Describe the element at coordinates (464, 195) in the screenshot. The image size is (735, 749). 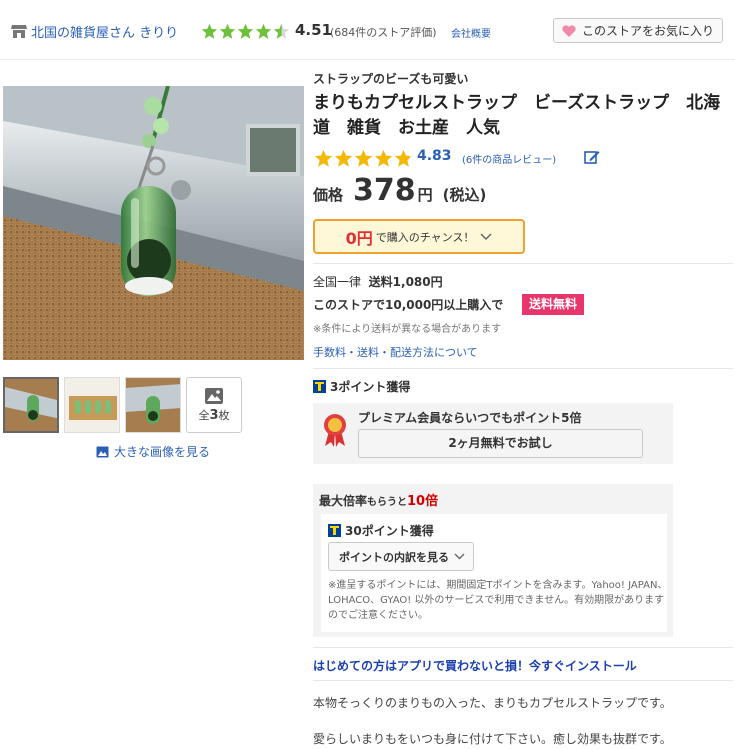
I see `price-tax-label: (税込)` at that location.